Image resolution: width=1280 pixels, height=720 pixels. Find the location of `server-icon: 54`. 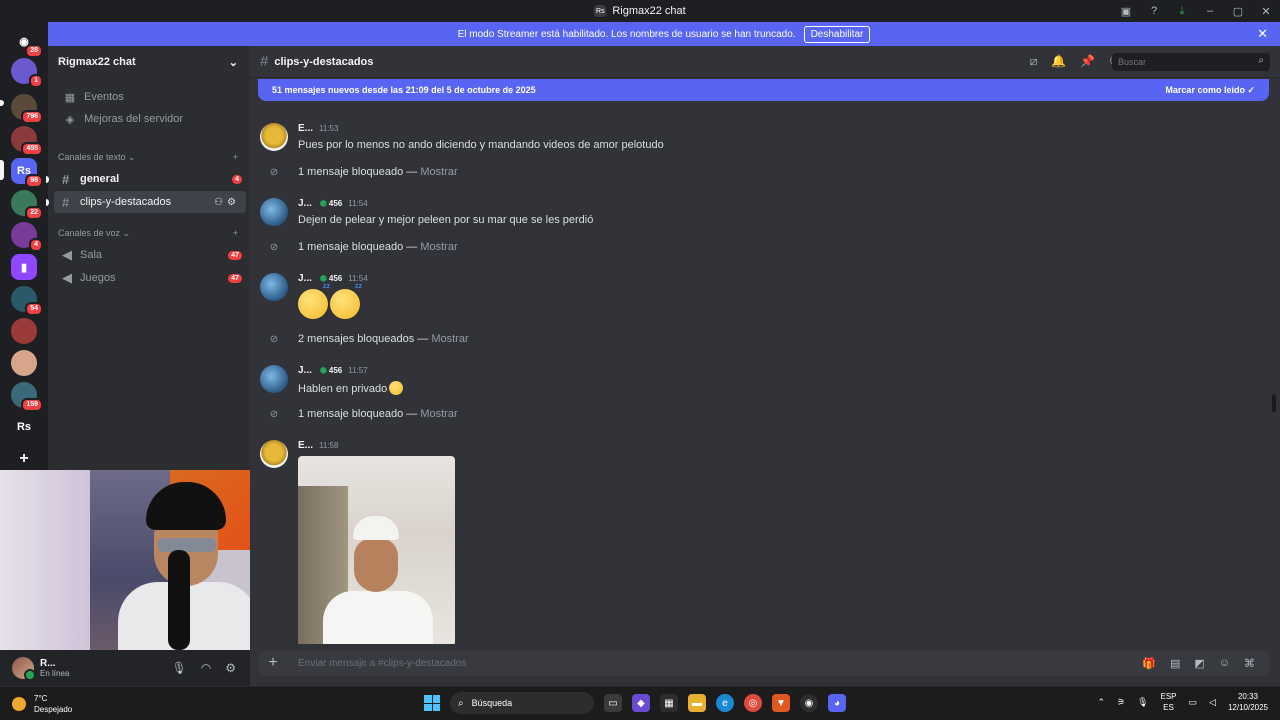

server-icon: 54 is located at coordinates (27, 301).